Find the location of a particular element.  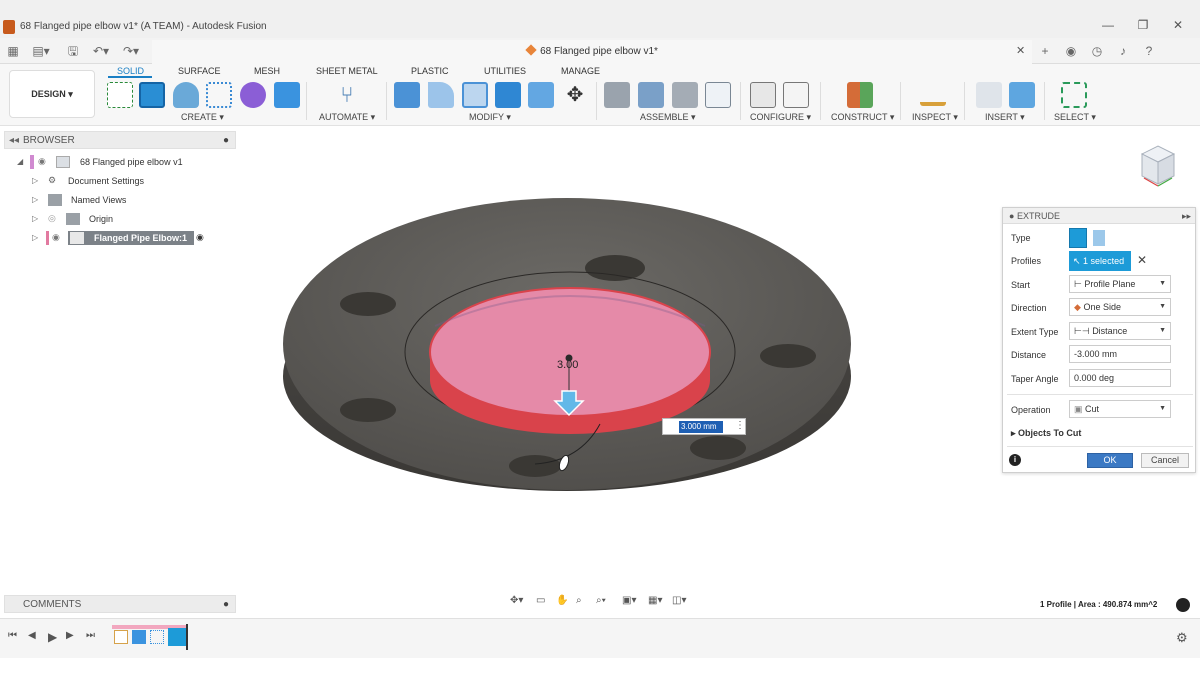

select-icon is located at coordinates (1074, 95).